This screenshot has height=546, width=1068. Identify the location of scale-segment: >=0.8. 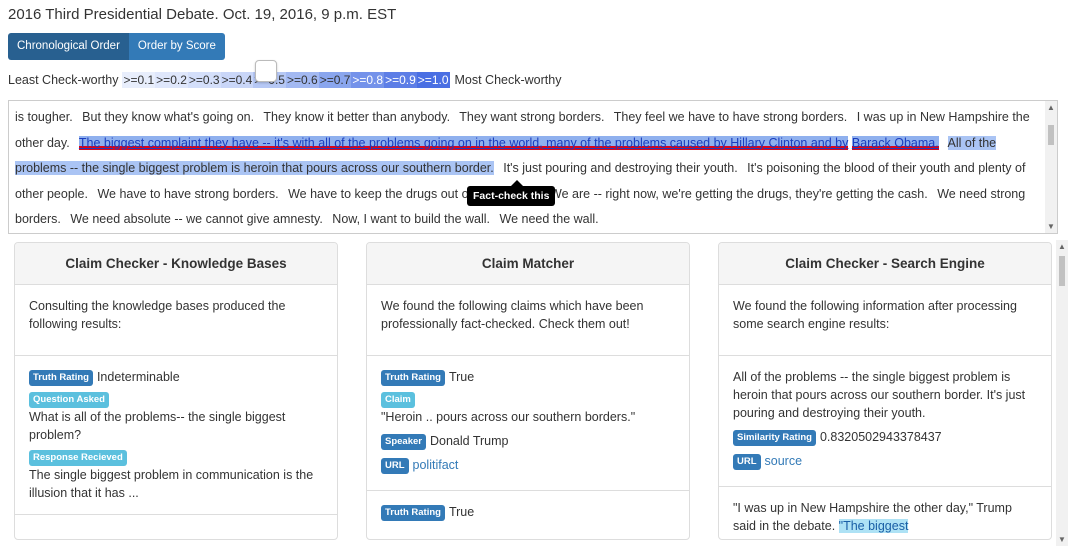
(368, 80).